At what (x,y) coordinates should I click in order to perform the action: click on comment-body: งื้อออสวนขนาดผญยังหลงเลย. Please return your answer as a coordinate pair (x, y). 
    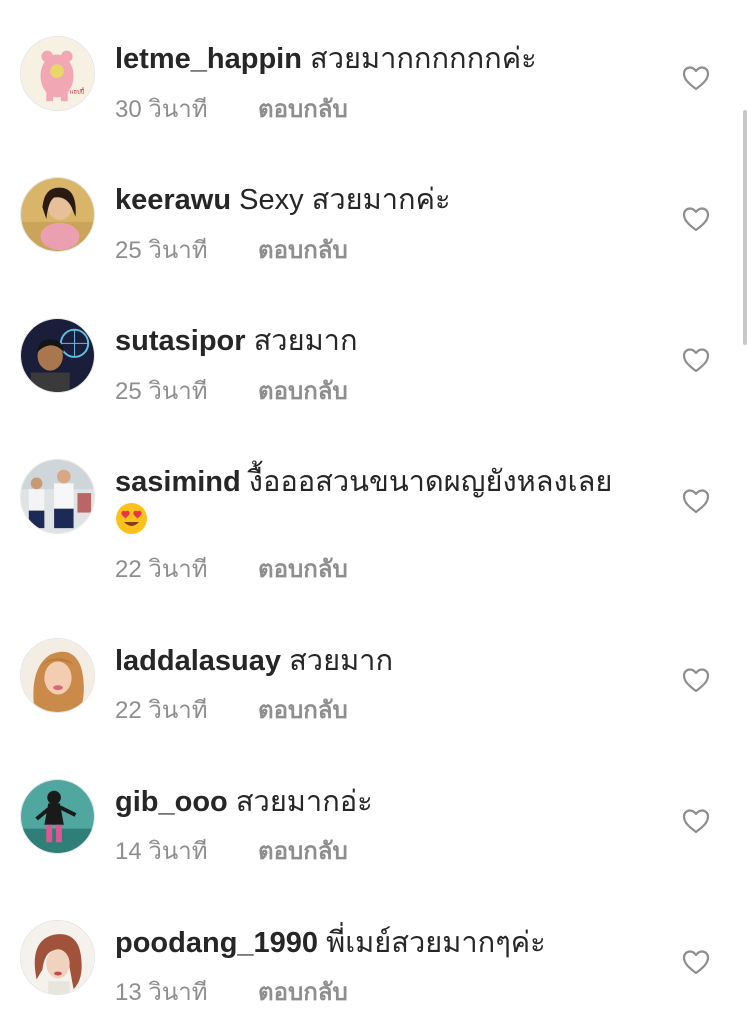
    Looking at the image, I should click on (430, 482).